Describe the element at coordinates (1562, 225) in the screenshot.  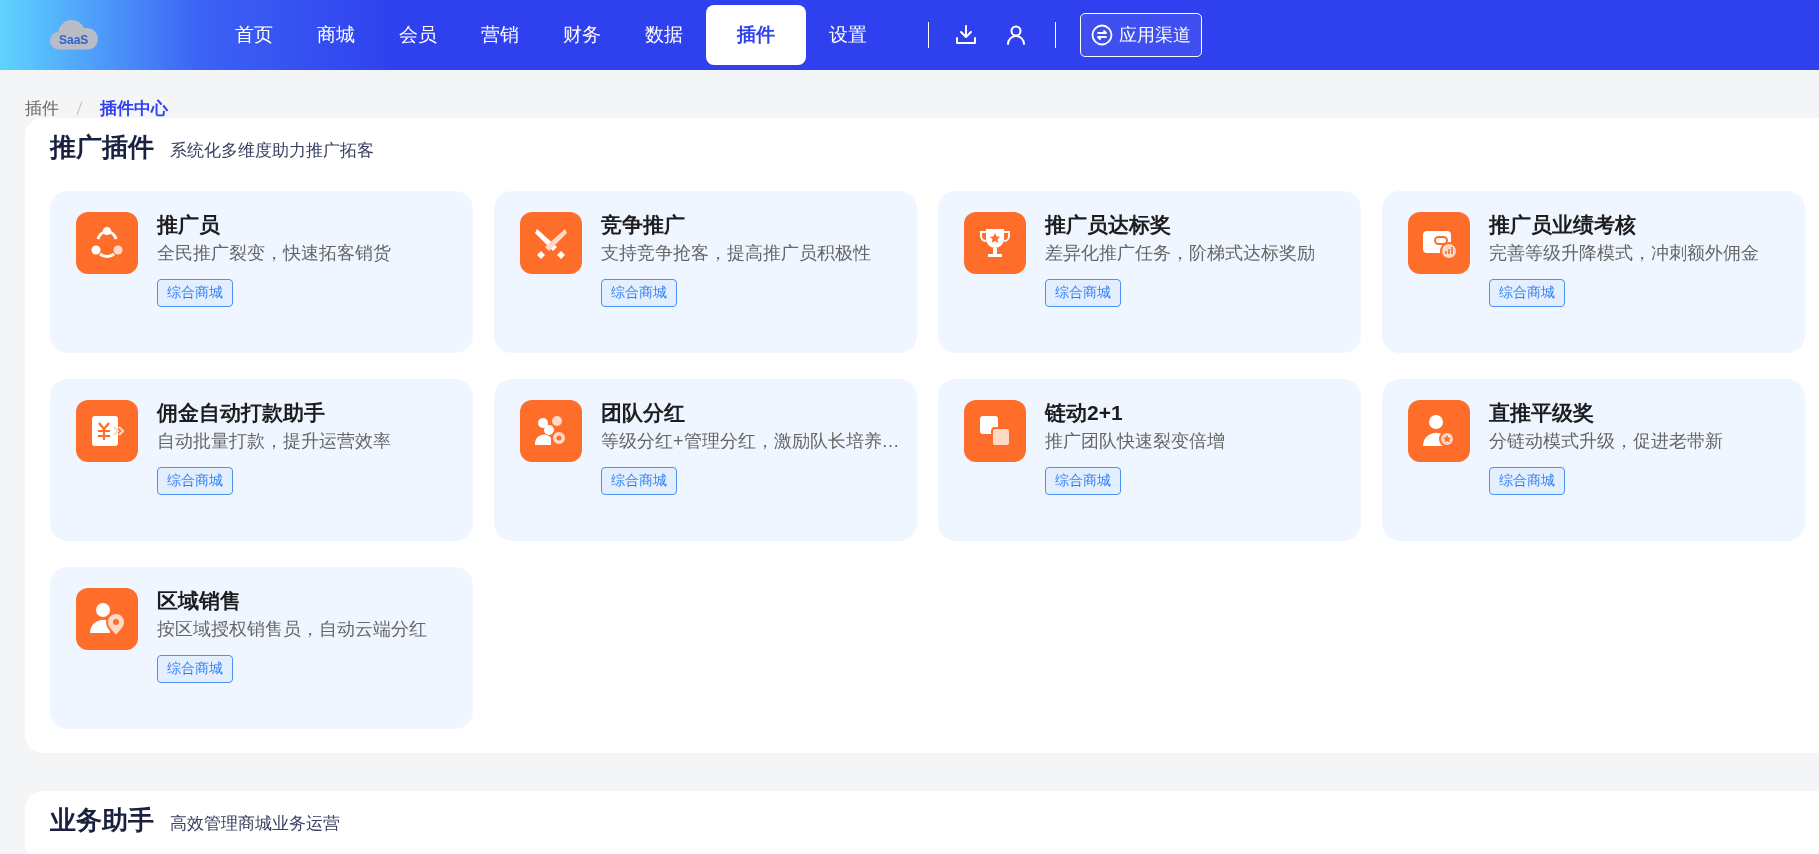
I see `plugin-name: 推广员业绩考核` at that location.